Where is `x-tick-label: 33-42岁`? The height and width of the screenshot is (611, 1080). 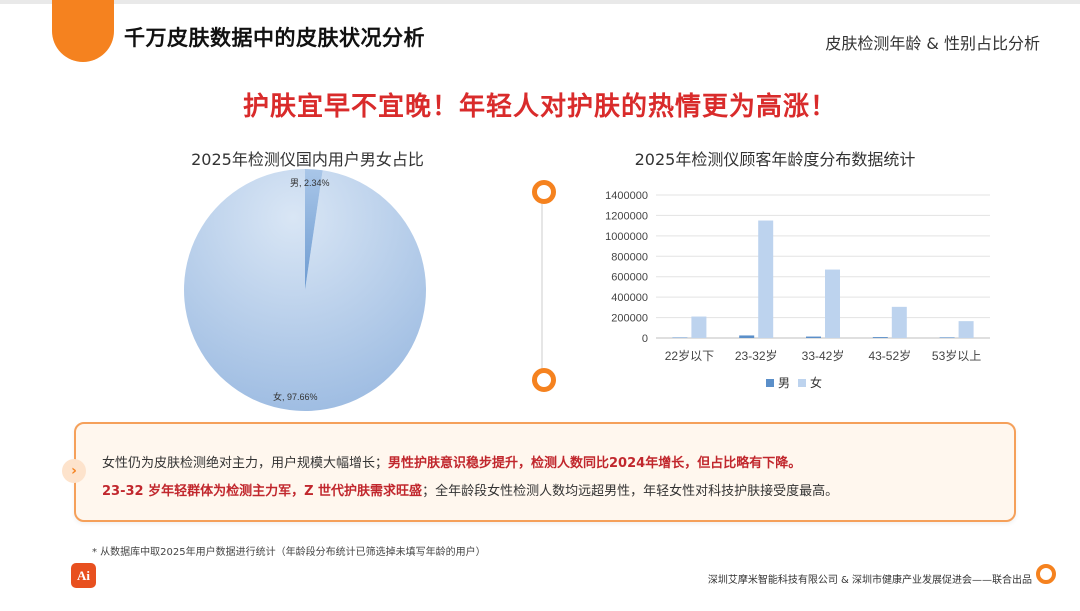
x-tick-label: 33-42岁 is located at coordinates (823, 355).